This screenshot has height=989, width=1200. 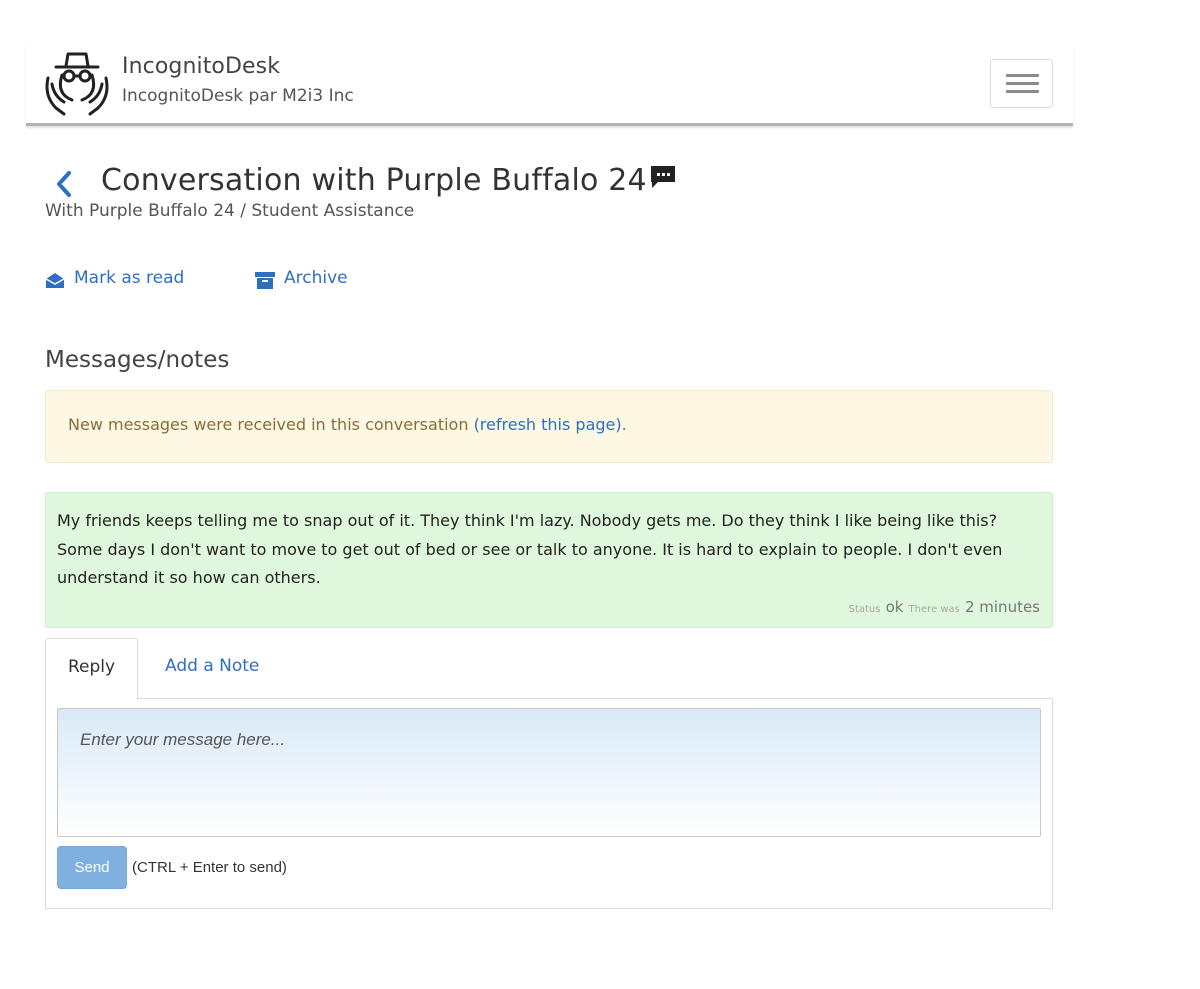 What do you see at coordinates (624, 424) in the screenshot?
I see `alert-suffix: .` at bounding box center [624, 424].